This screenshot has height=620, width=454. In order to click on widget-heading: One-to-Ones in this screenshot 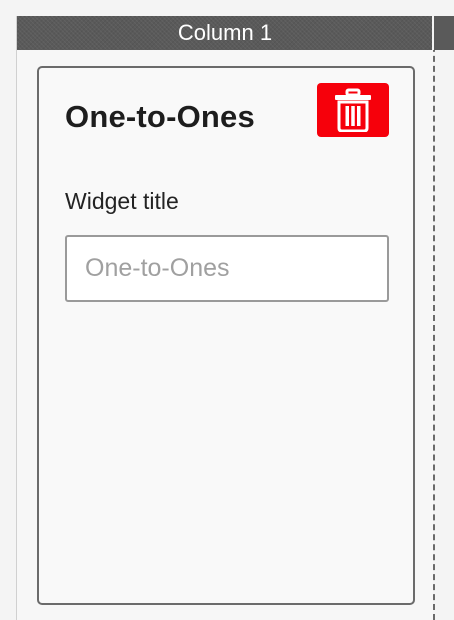, I will do `click(160, 116)`.